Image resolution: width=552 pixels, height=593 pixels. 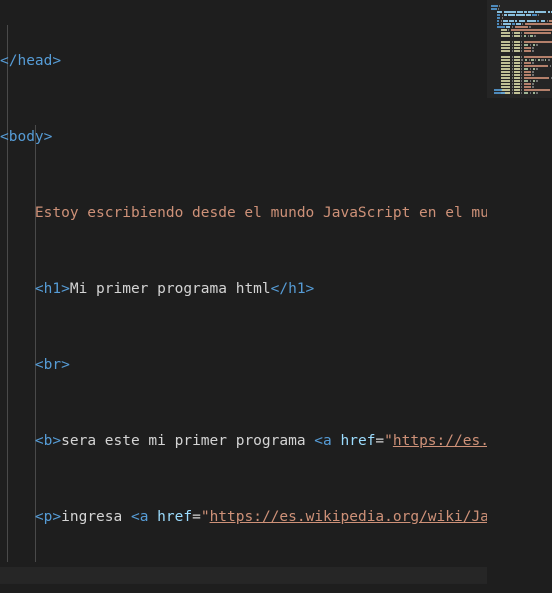 What do you see at coordinates (440, 441) in the screenshot?
I see `token-url: https://es.wikipedia.org/` at bounding box center [440, 441].